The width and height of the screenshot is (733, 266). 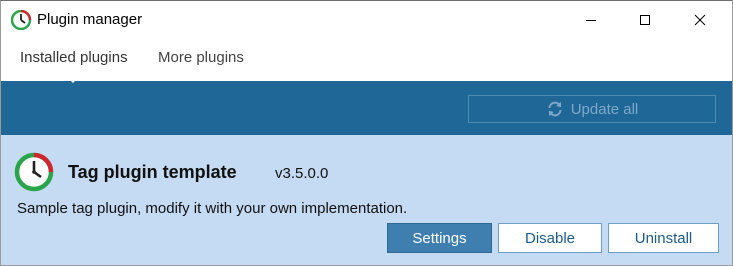 I want to click on settings-button: Settings, so click(x=439, y=238).